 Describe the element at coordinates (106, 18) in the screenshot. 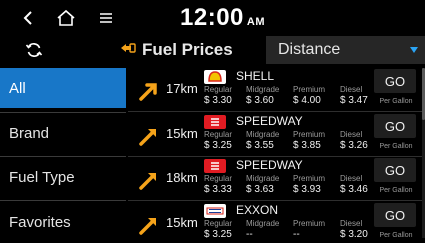

I see `menu-icon` at that location.